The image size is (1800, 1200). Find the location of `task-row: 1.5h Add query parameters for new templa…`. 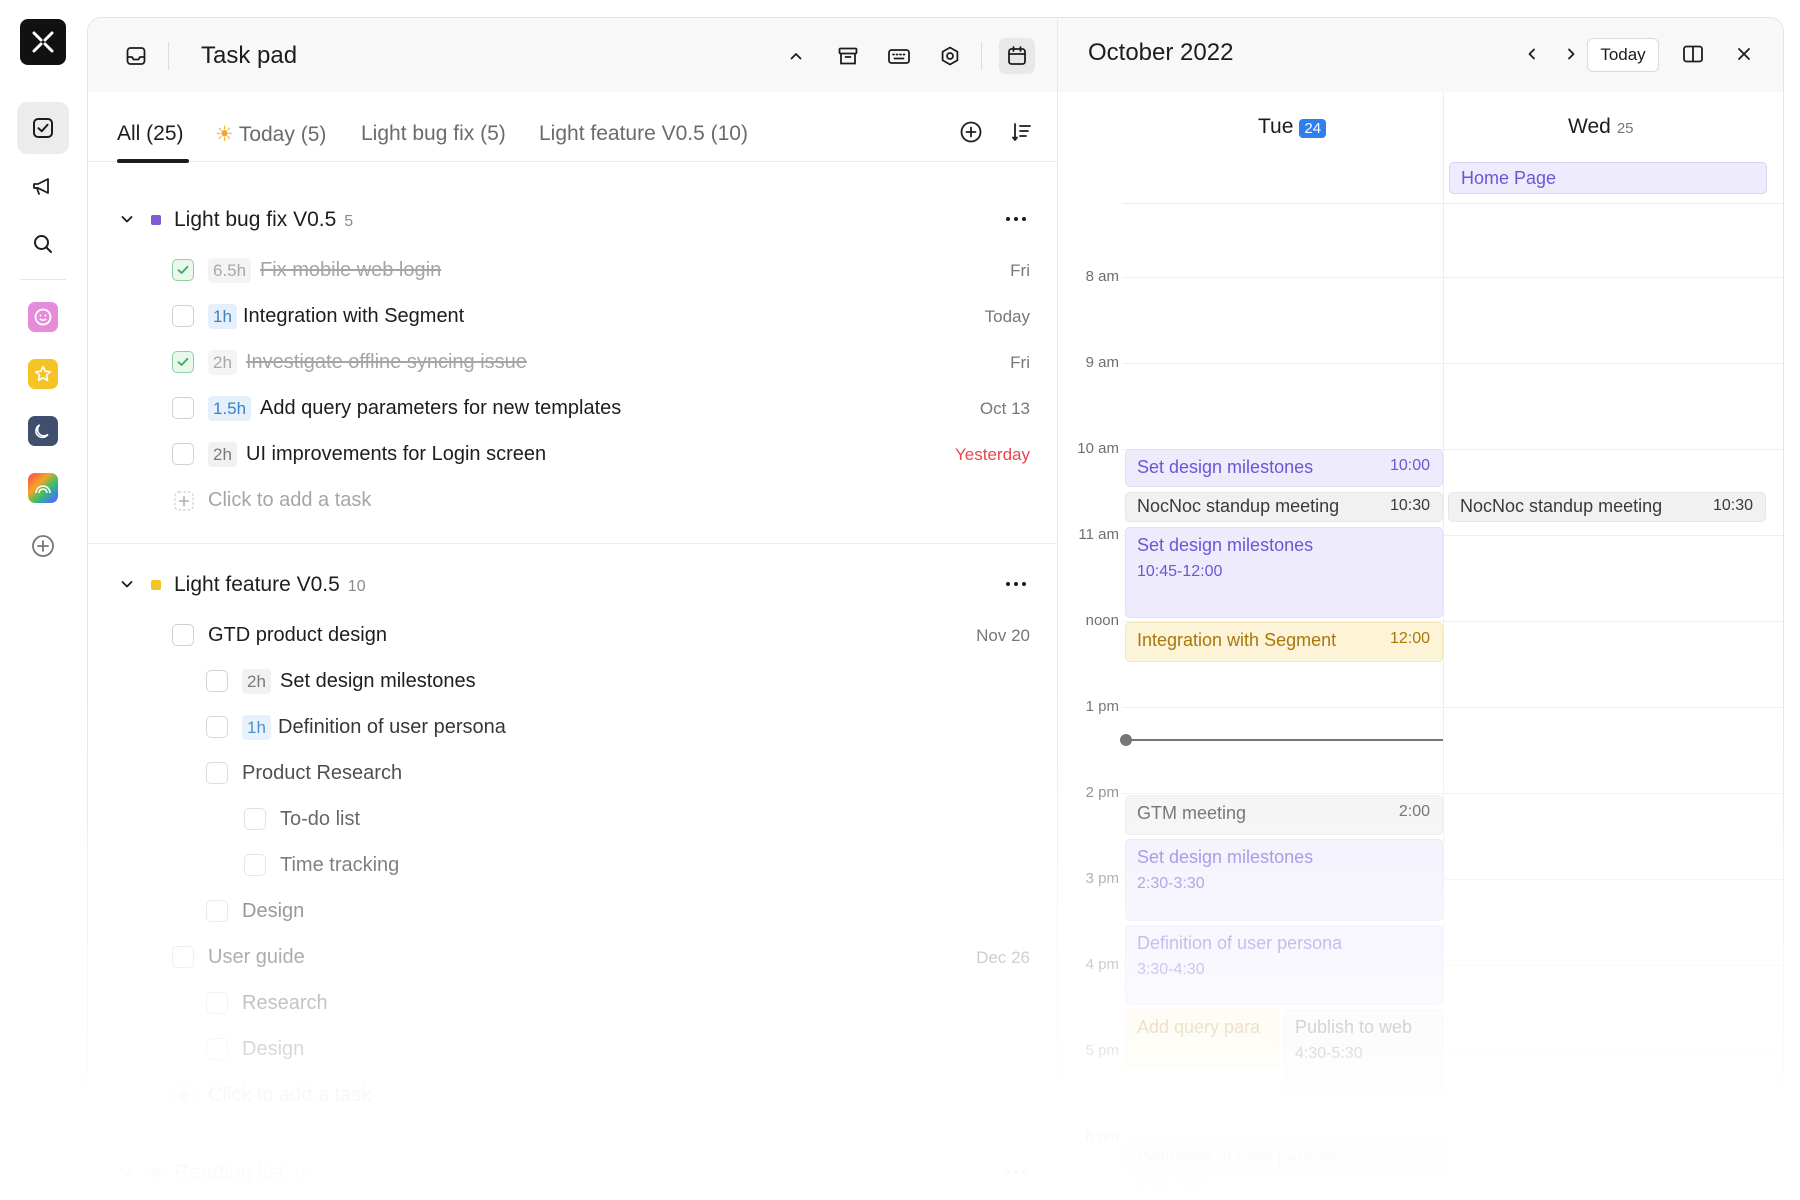

task-row: 1.5h Add query parameters for new templa… is located at coordinates (572, 408).